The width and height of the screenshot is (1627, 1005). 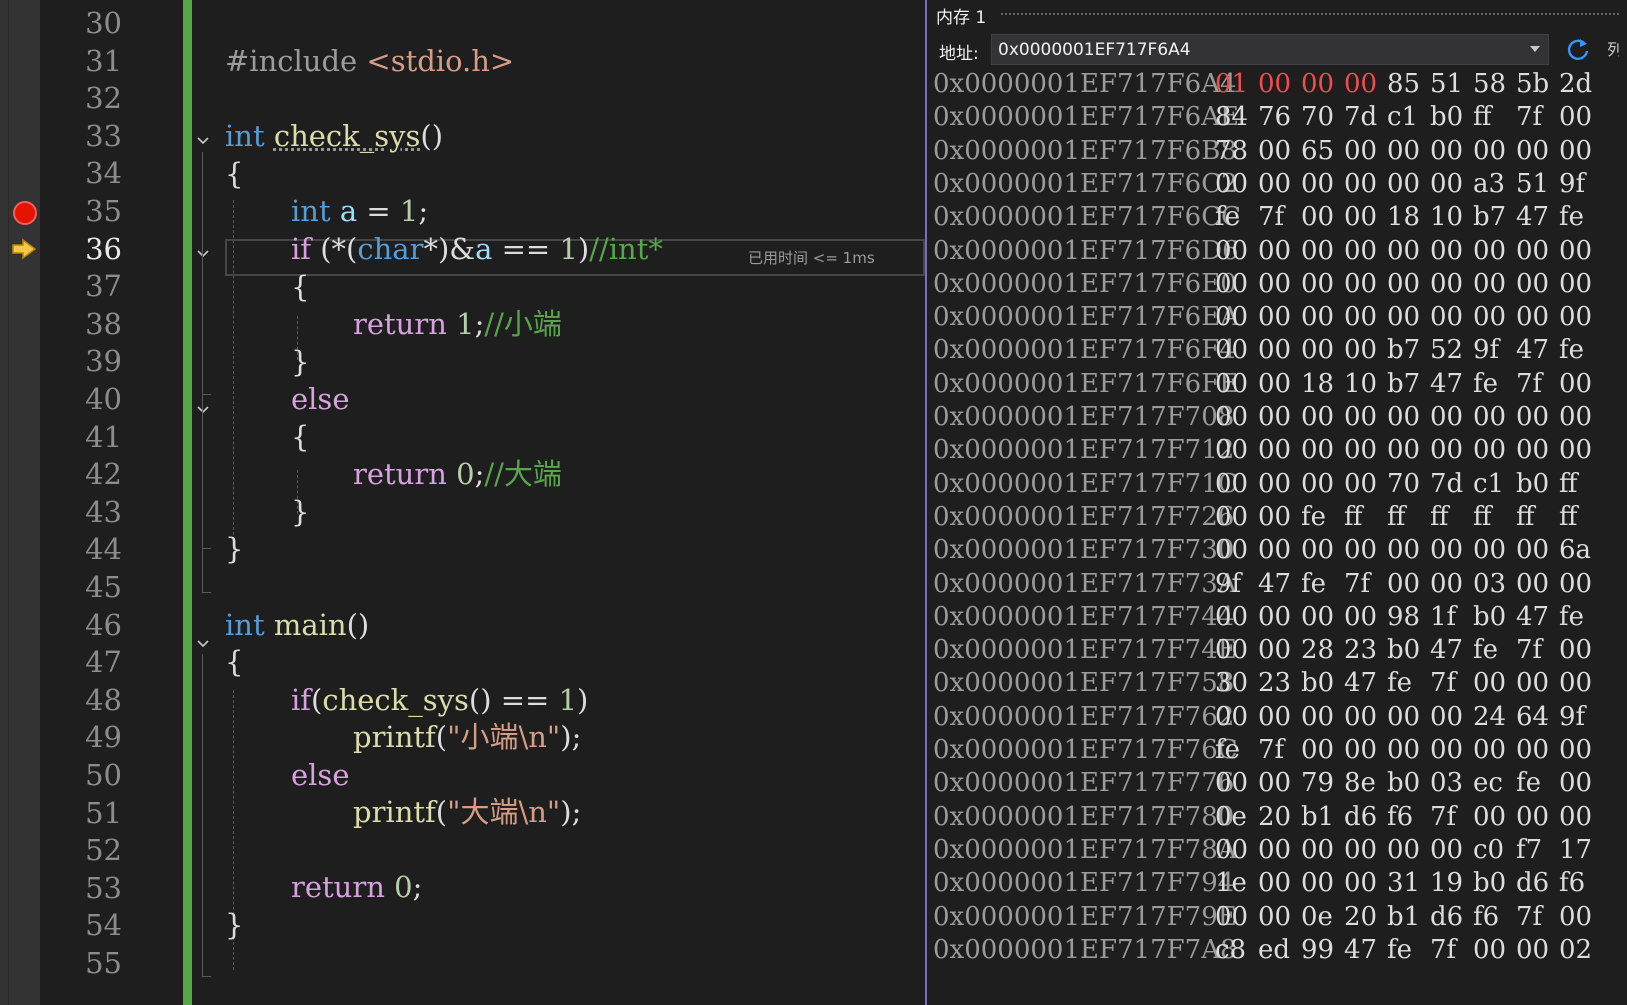 I want to click on memory-byte: 84, so click(x=1235, y=117).